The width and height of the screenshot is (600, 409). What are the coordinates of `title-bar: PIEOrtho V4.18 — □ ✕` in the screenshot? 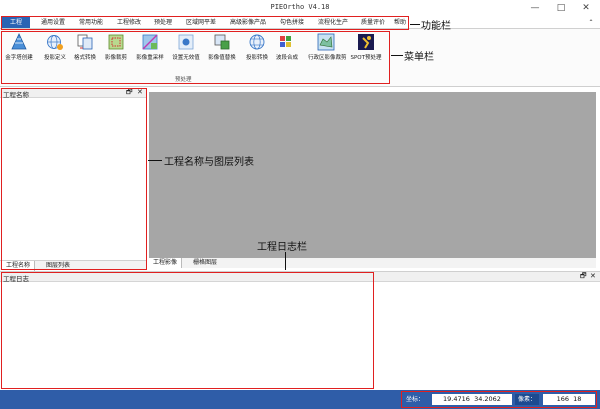 It's located at (300, 8).